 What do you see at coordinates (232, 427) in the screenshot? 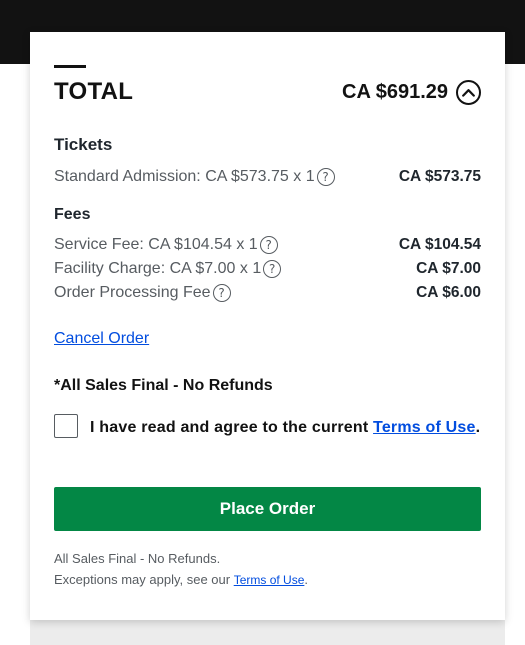
I see `terms-agreement-label: I have read and agree to the current` at bounding box center [232, 427].